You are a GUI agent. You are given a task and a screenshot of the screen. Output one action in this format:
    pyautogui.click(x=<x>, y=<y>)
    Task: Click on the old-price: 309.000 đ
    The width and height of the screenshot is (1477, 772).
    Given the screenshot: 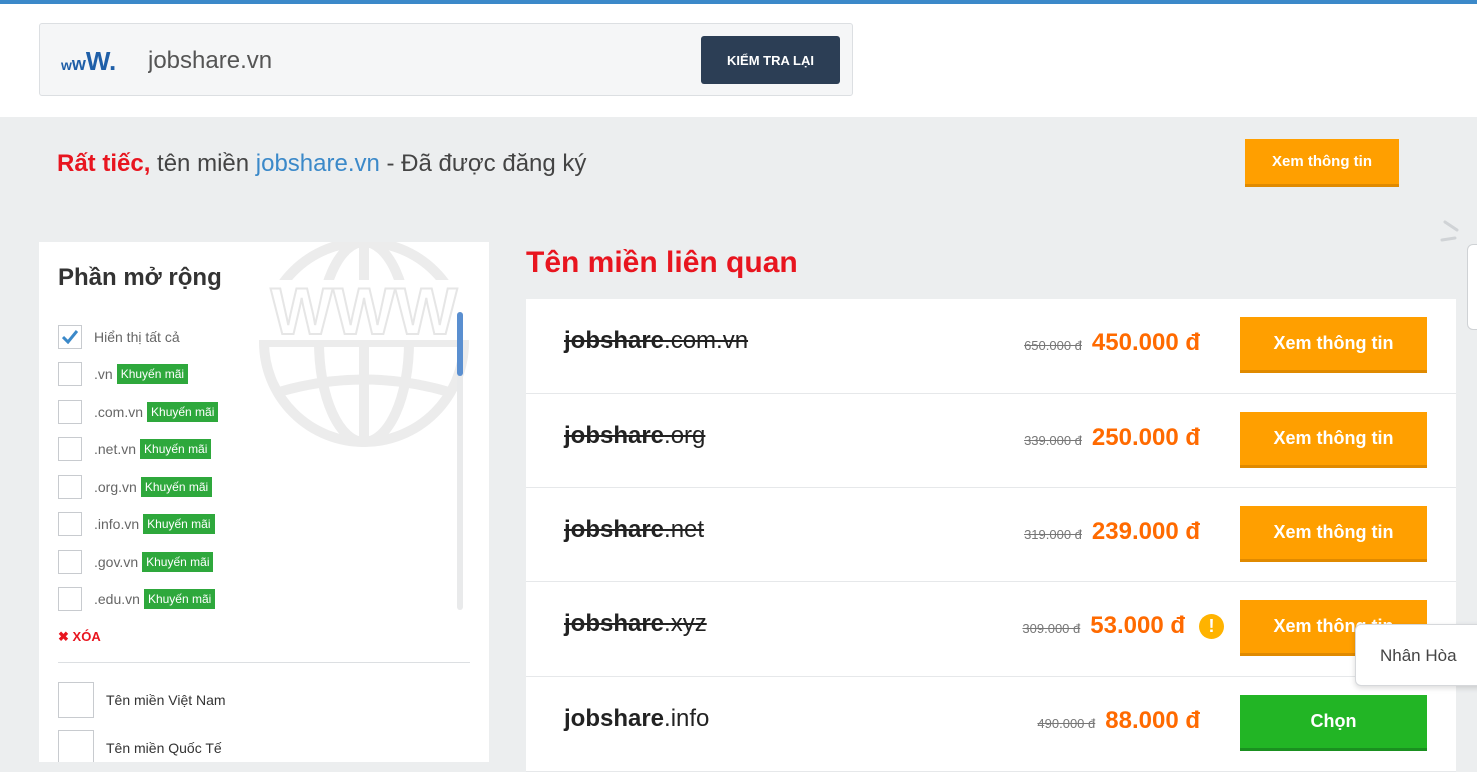 What is the action you would take?
    pyautogui.click(x=1051, y=628)
    